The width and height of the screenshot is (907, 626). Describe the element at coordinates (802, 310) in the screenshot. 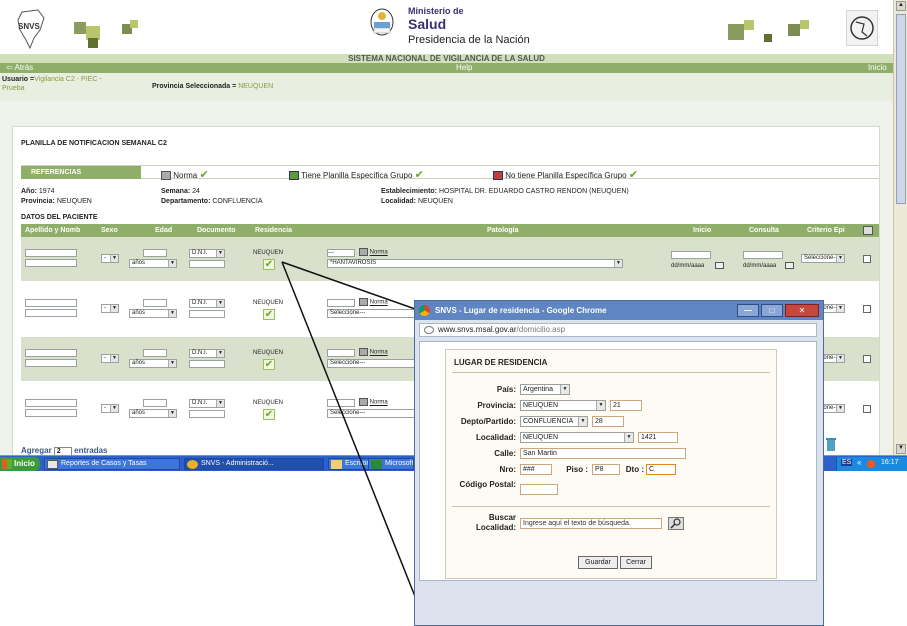

I see `close-button: ✕` at that location.